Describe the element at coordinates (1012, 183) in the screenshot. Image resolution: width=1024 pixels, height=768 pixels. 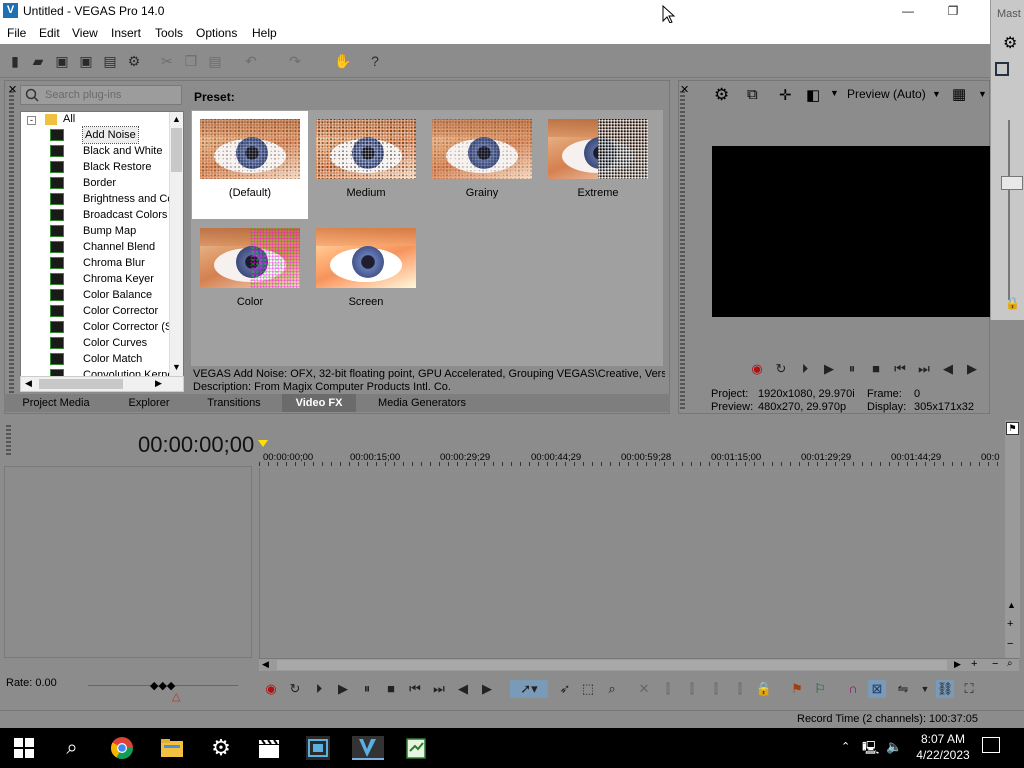
I see `fader-handle` at that location.